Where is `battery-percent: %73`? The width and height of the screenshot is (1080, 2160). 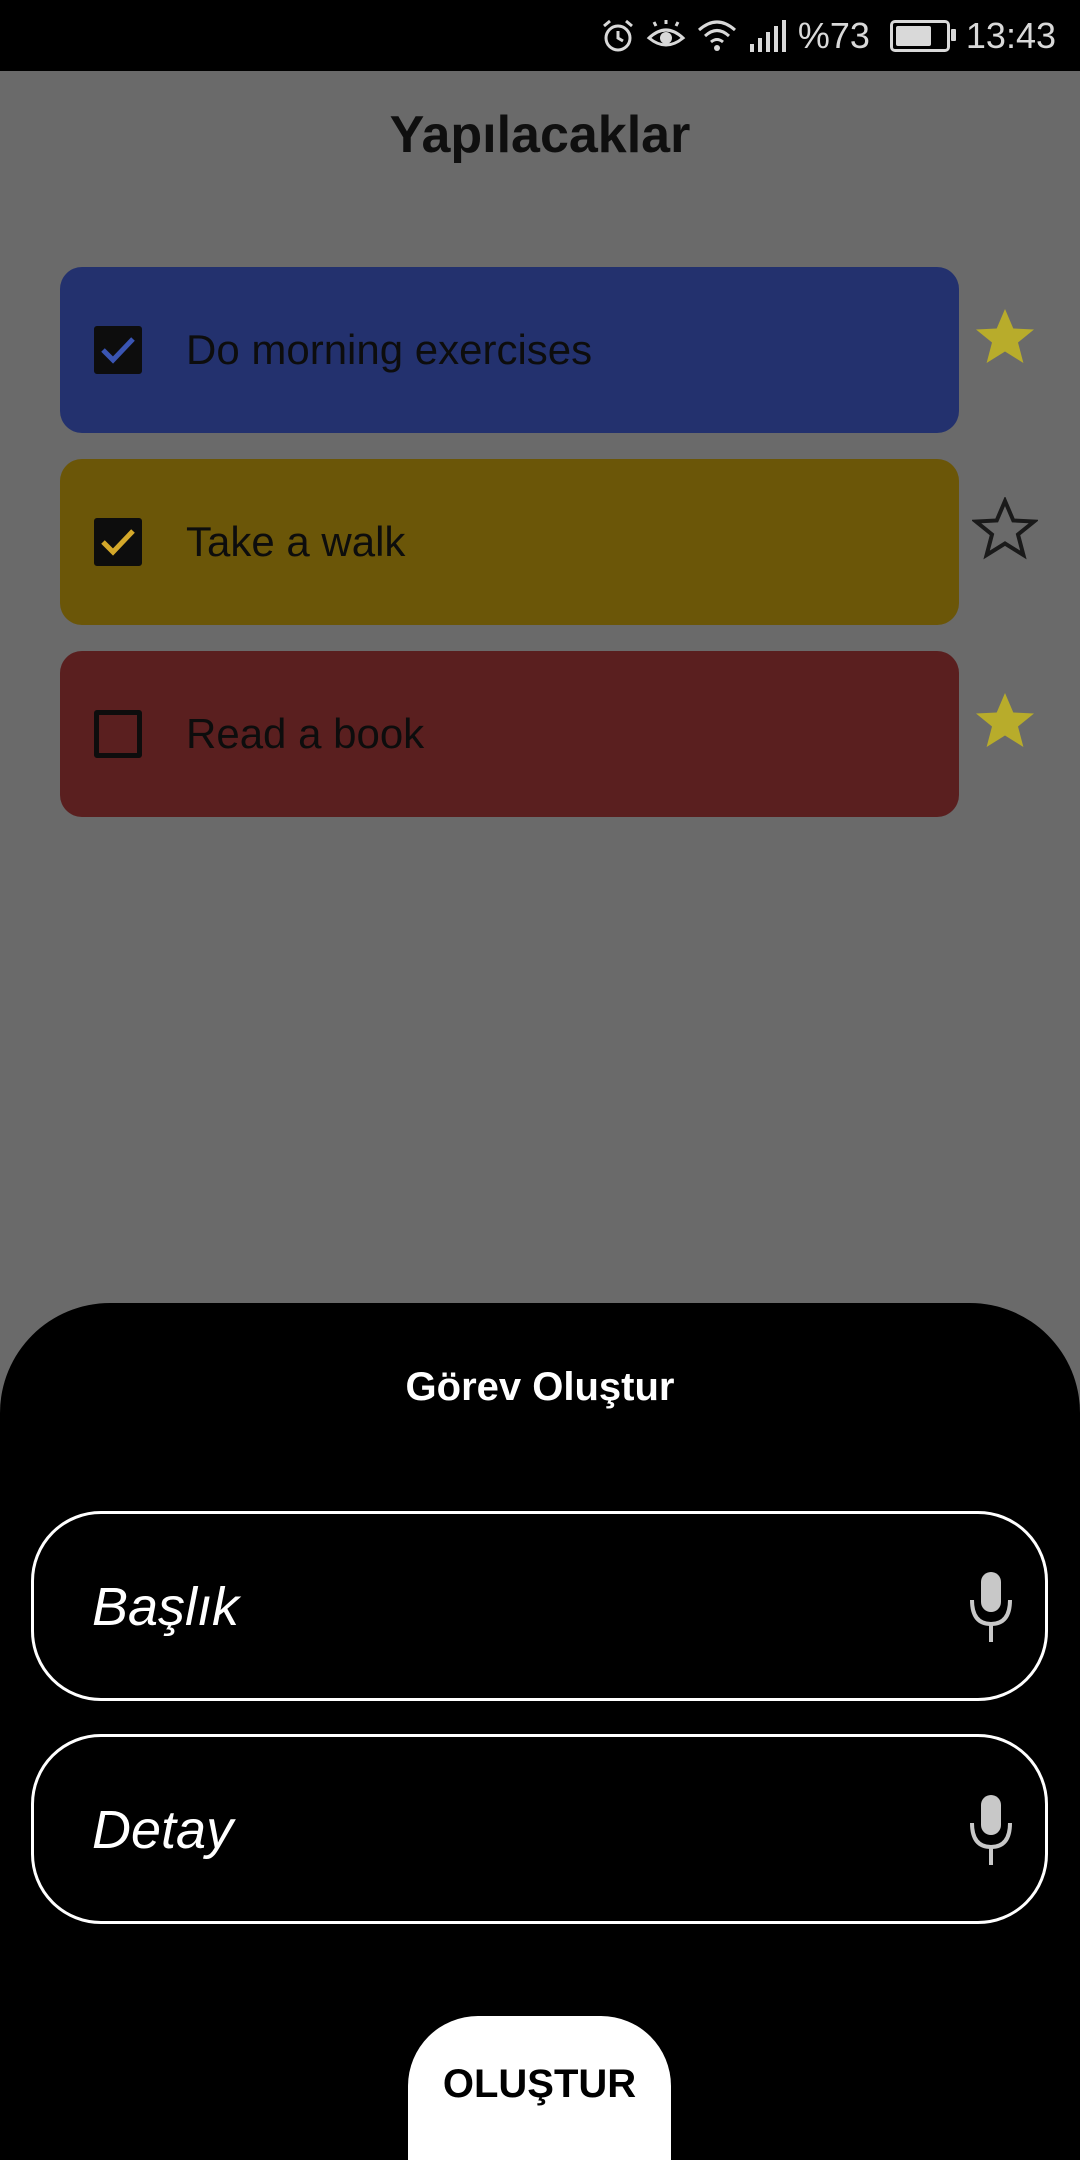
battery-percent: %73 is located at coordinates (833, 35).